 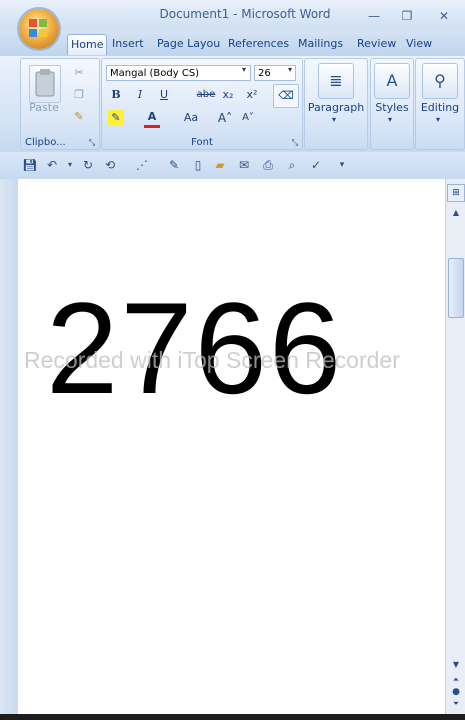 I want to click on new-document-icon: ▯, so click(x=198, y=165).